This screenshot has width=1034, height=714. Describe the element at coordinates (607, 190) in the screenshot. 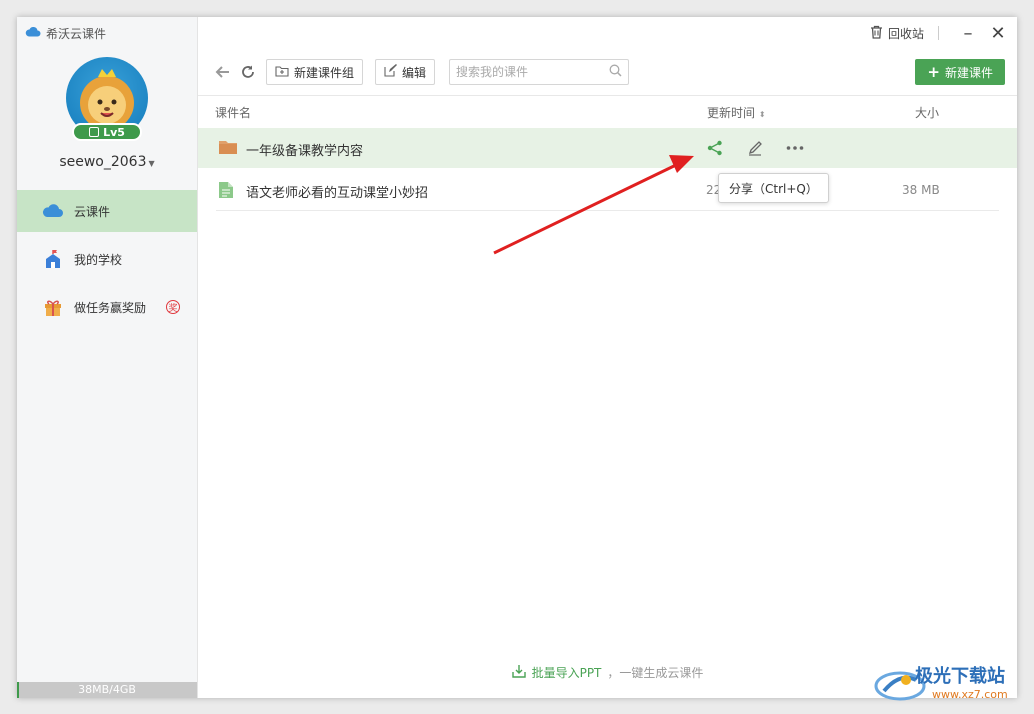

I see `table-row: 语文老师必看的互动课堂小妙招 22 38 MB` at that location.